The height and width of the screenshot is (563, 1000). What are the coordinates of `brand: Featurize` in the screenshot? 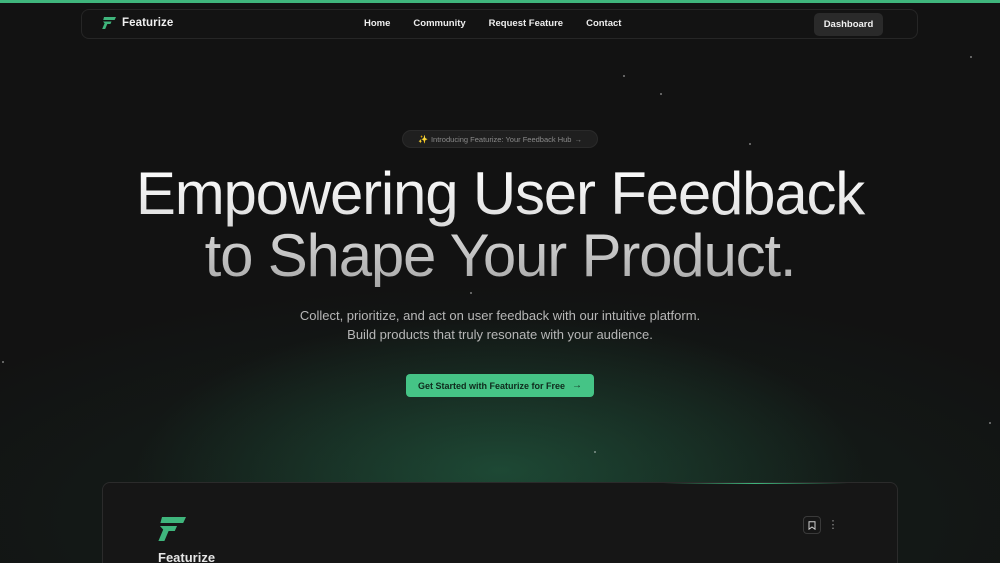 It's located at (137, 23).